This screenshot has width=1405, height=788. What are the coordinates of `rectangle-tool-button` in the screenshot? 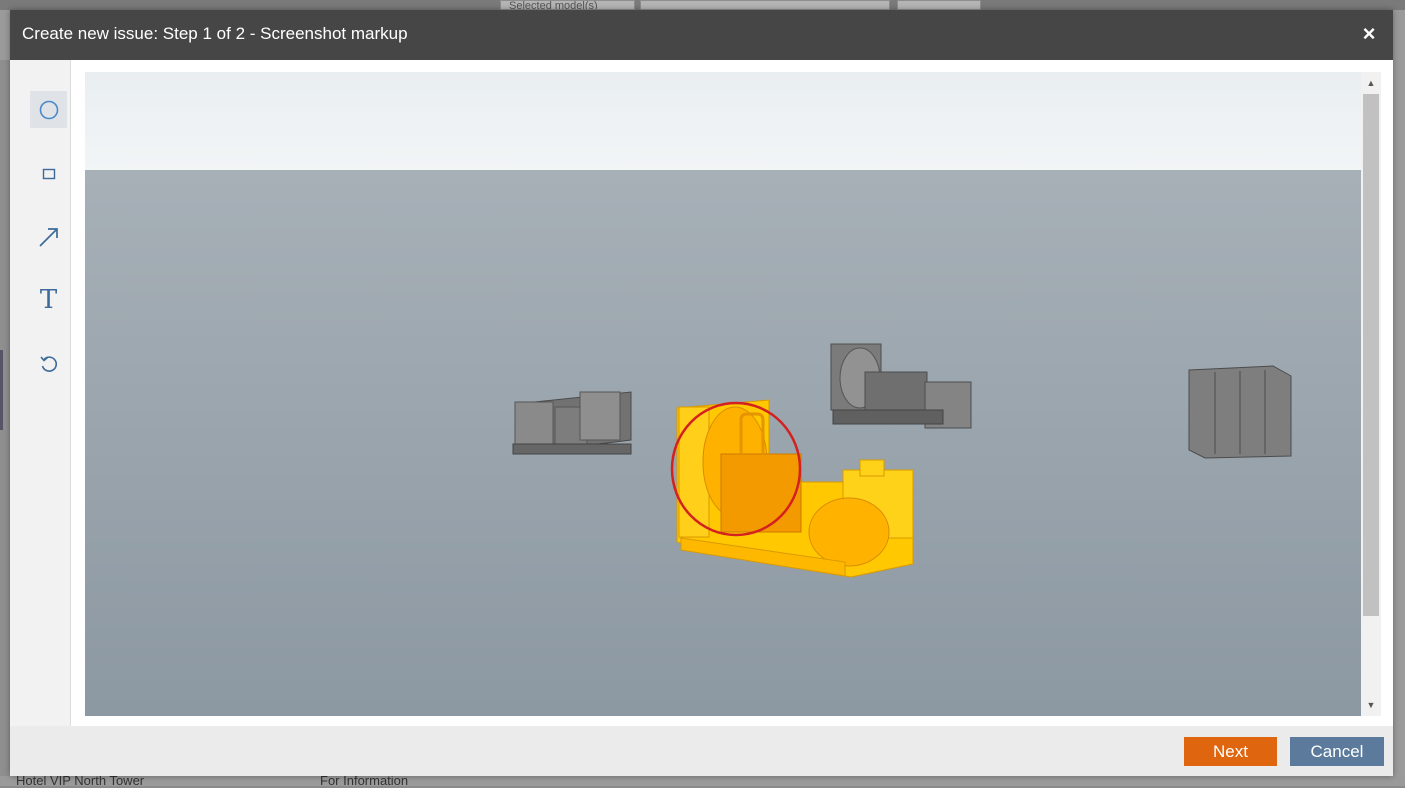 It's located at (48, 173).